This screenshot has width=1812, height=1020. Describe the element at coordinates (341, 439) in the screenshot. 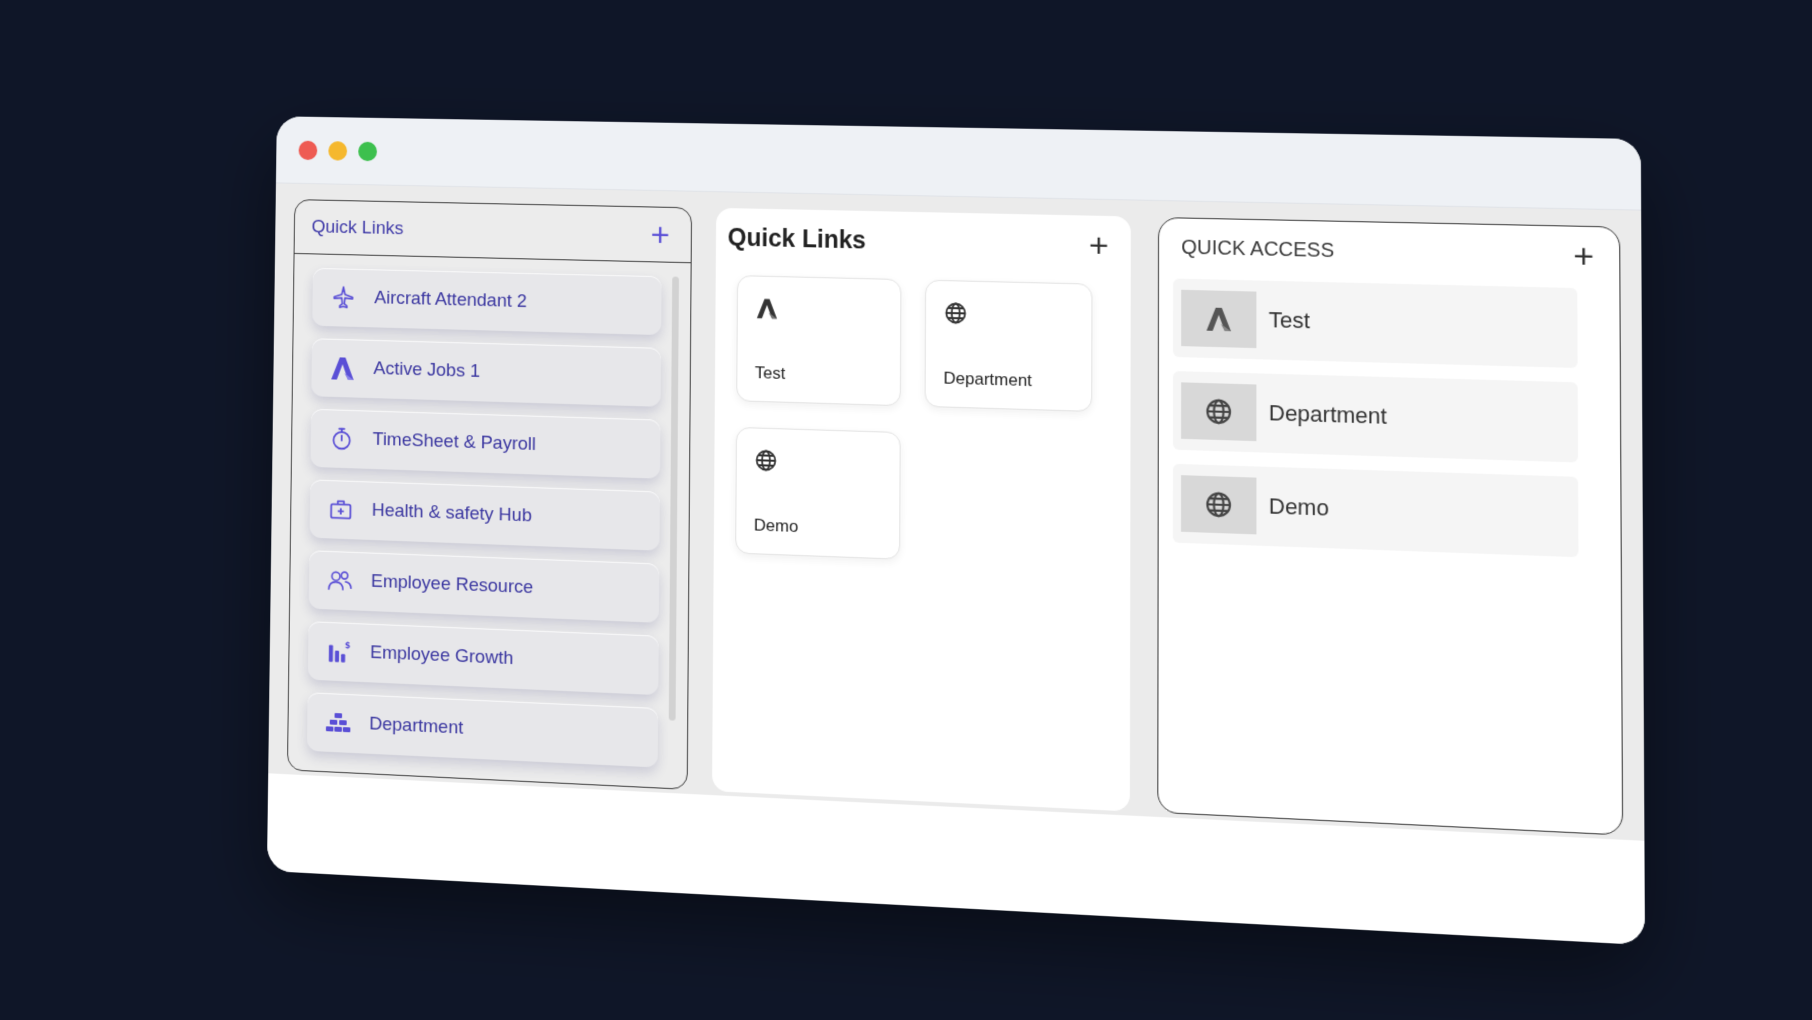

I see `stopwatch-icon` at that location.